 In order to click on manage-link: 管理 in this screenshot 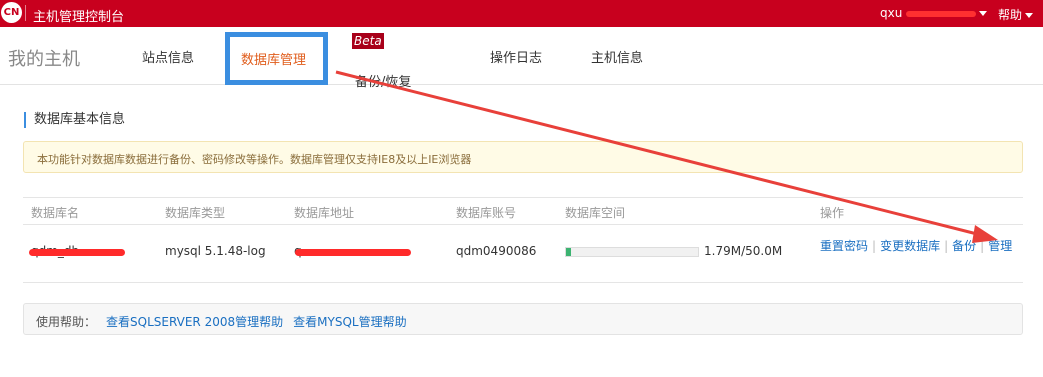, I will do `click(1000, 246)`.